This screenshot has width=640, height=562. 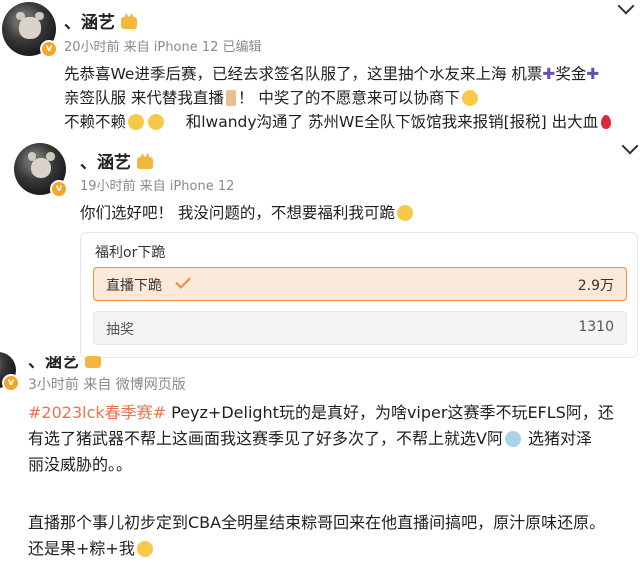 I want to click on poll-option-live-kneel: 直播下跪 2.9万, so click(x=360, y=284).